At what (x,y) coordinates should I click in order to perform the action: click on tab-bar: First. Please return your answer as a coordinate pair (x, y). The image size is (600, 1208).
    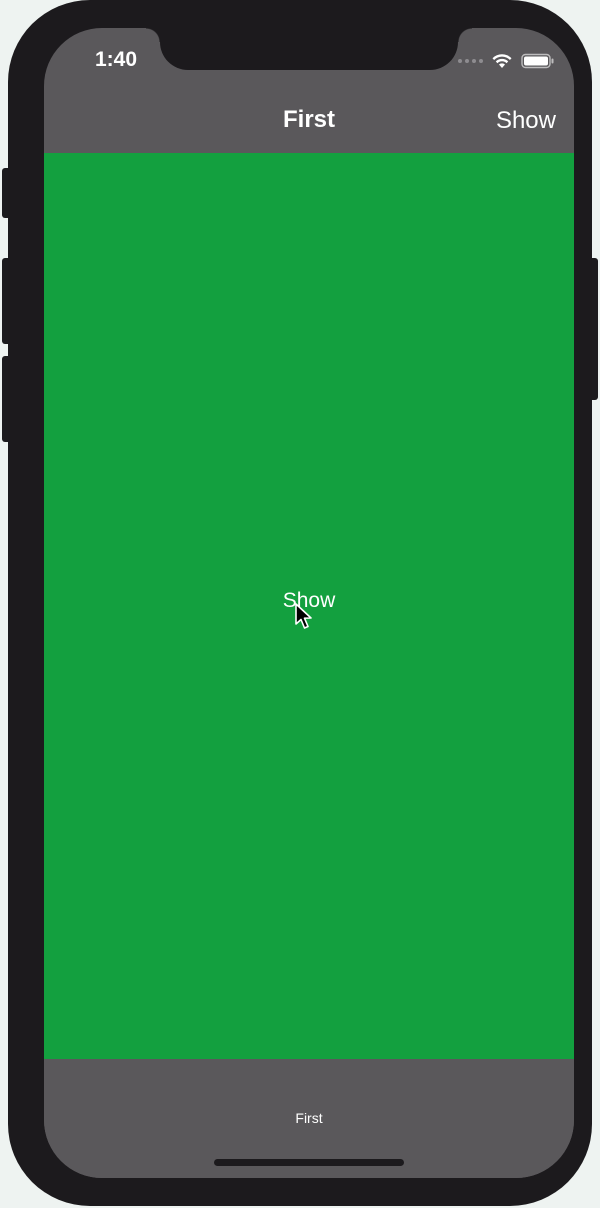
    Looking at the image, I should click on (309, 1118).